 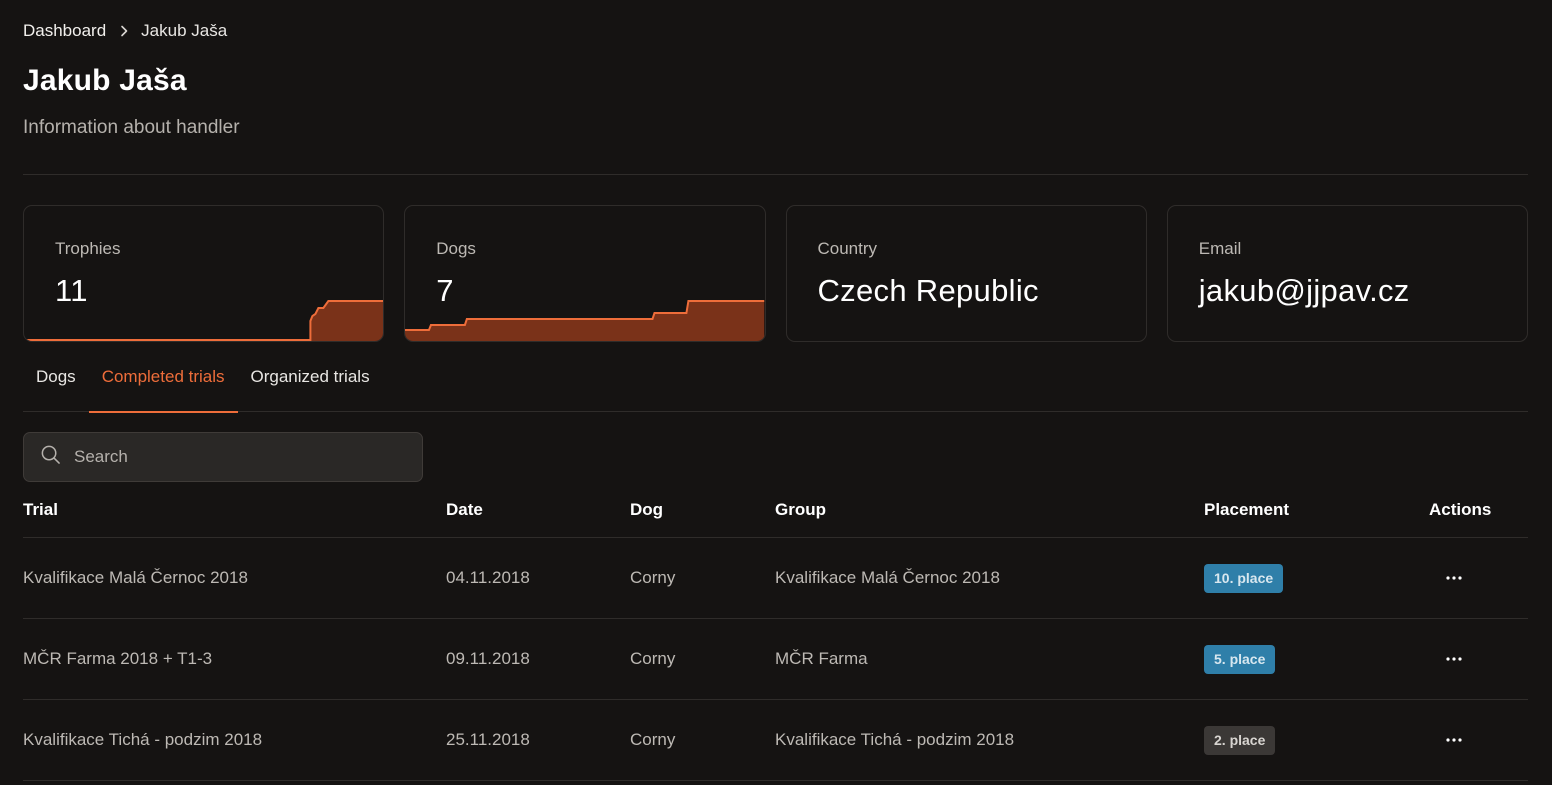 I want to click on column-header-actions: Actions, so click(x=1460, y=509).